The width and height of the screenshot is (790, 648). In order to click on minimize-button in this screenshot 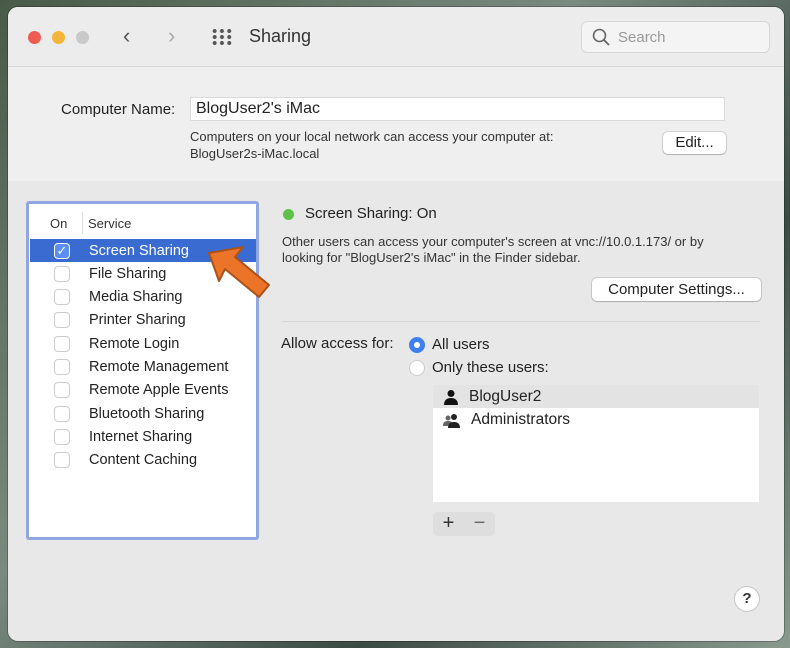, I will do `click(58, 37)`.